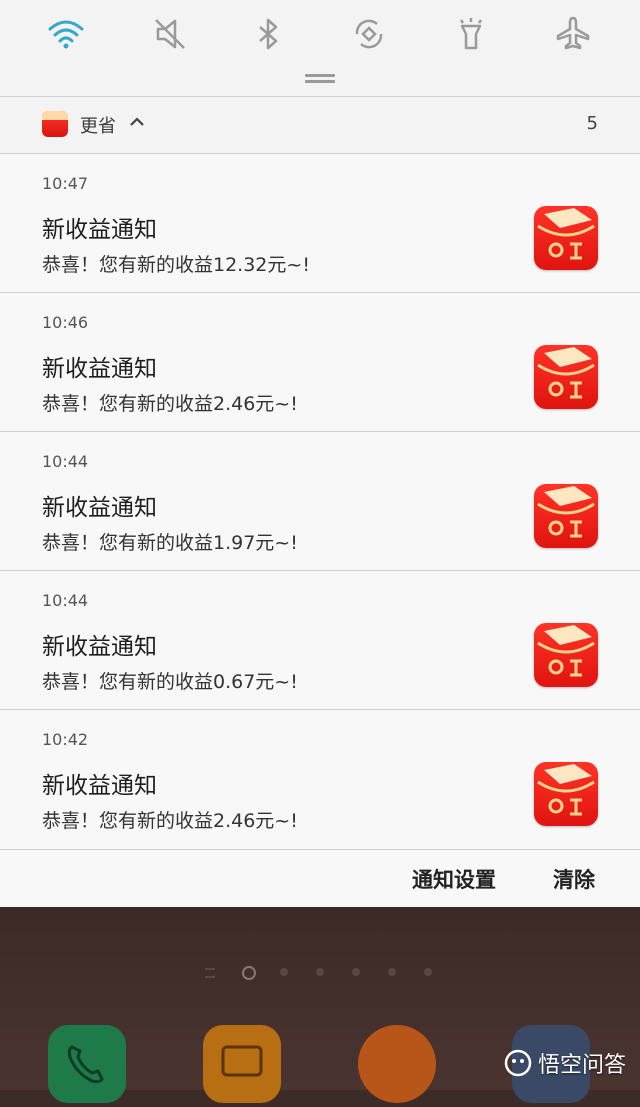 This screenshot has width=640, height=1107. What do you see at coordinates (573, 34) in the screenshot?
I see `airplane-mode-icon` at bounding box center [573, 34].